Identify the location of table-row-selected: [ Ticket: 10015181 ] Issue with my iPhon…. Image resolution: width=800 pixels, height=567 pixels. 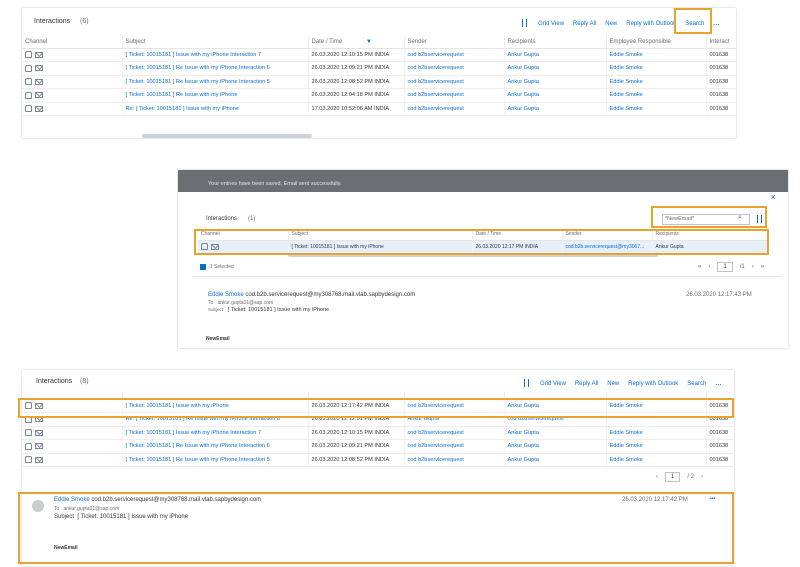
(483, 247).